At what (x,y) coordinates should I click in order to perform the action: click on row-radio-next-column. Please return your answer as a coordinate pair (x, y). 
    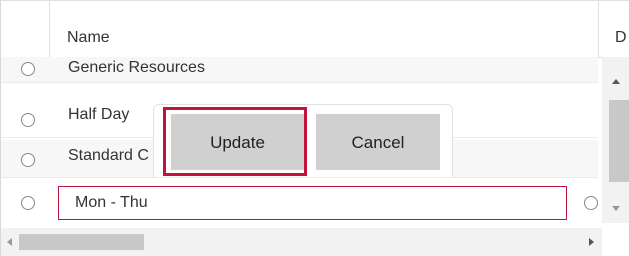
    Looking at the image, I should click on (591, 203).